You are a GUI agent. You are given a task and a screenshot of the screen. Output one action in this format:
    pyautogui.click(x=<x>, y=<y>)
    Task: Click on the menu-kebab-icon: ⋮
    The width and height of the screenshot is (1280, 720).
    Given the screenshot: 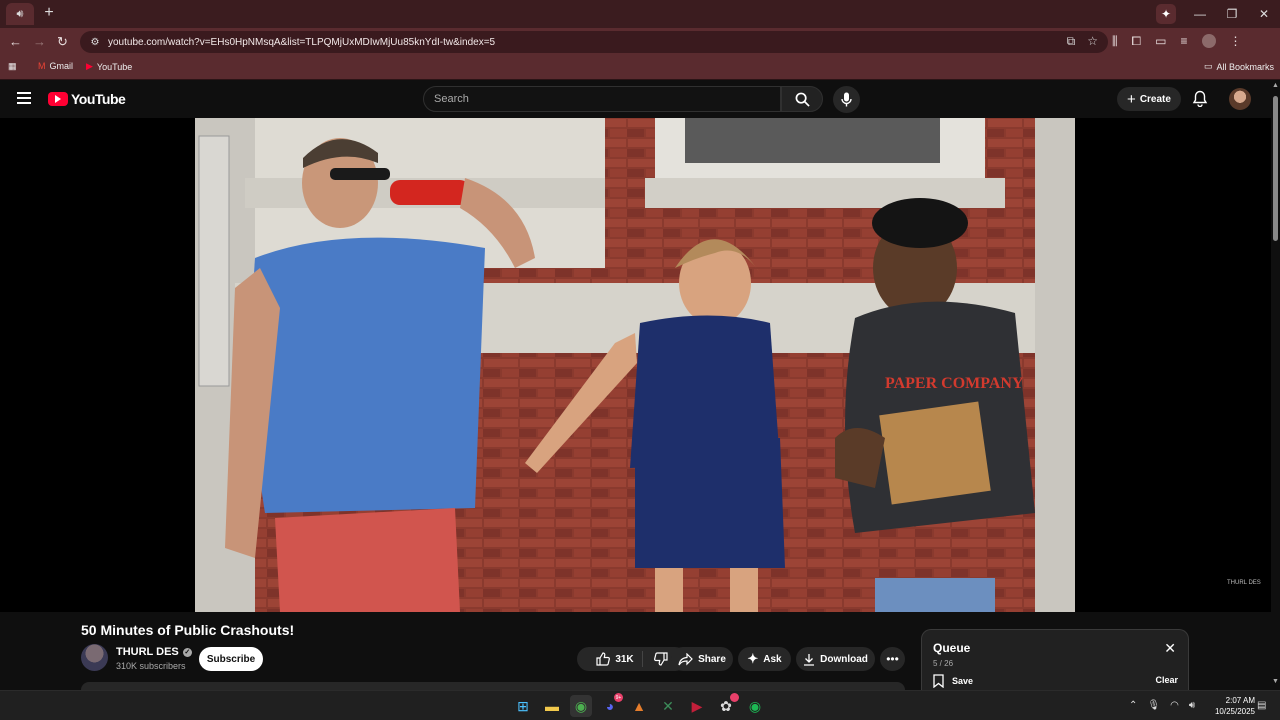 What is the action you would take?
    pyautogui.click(x=1236, y=41)
    